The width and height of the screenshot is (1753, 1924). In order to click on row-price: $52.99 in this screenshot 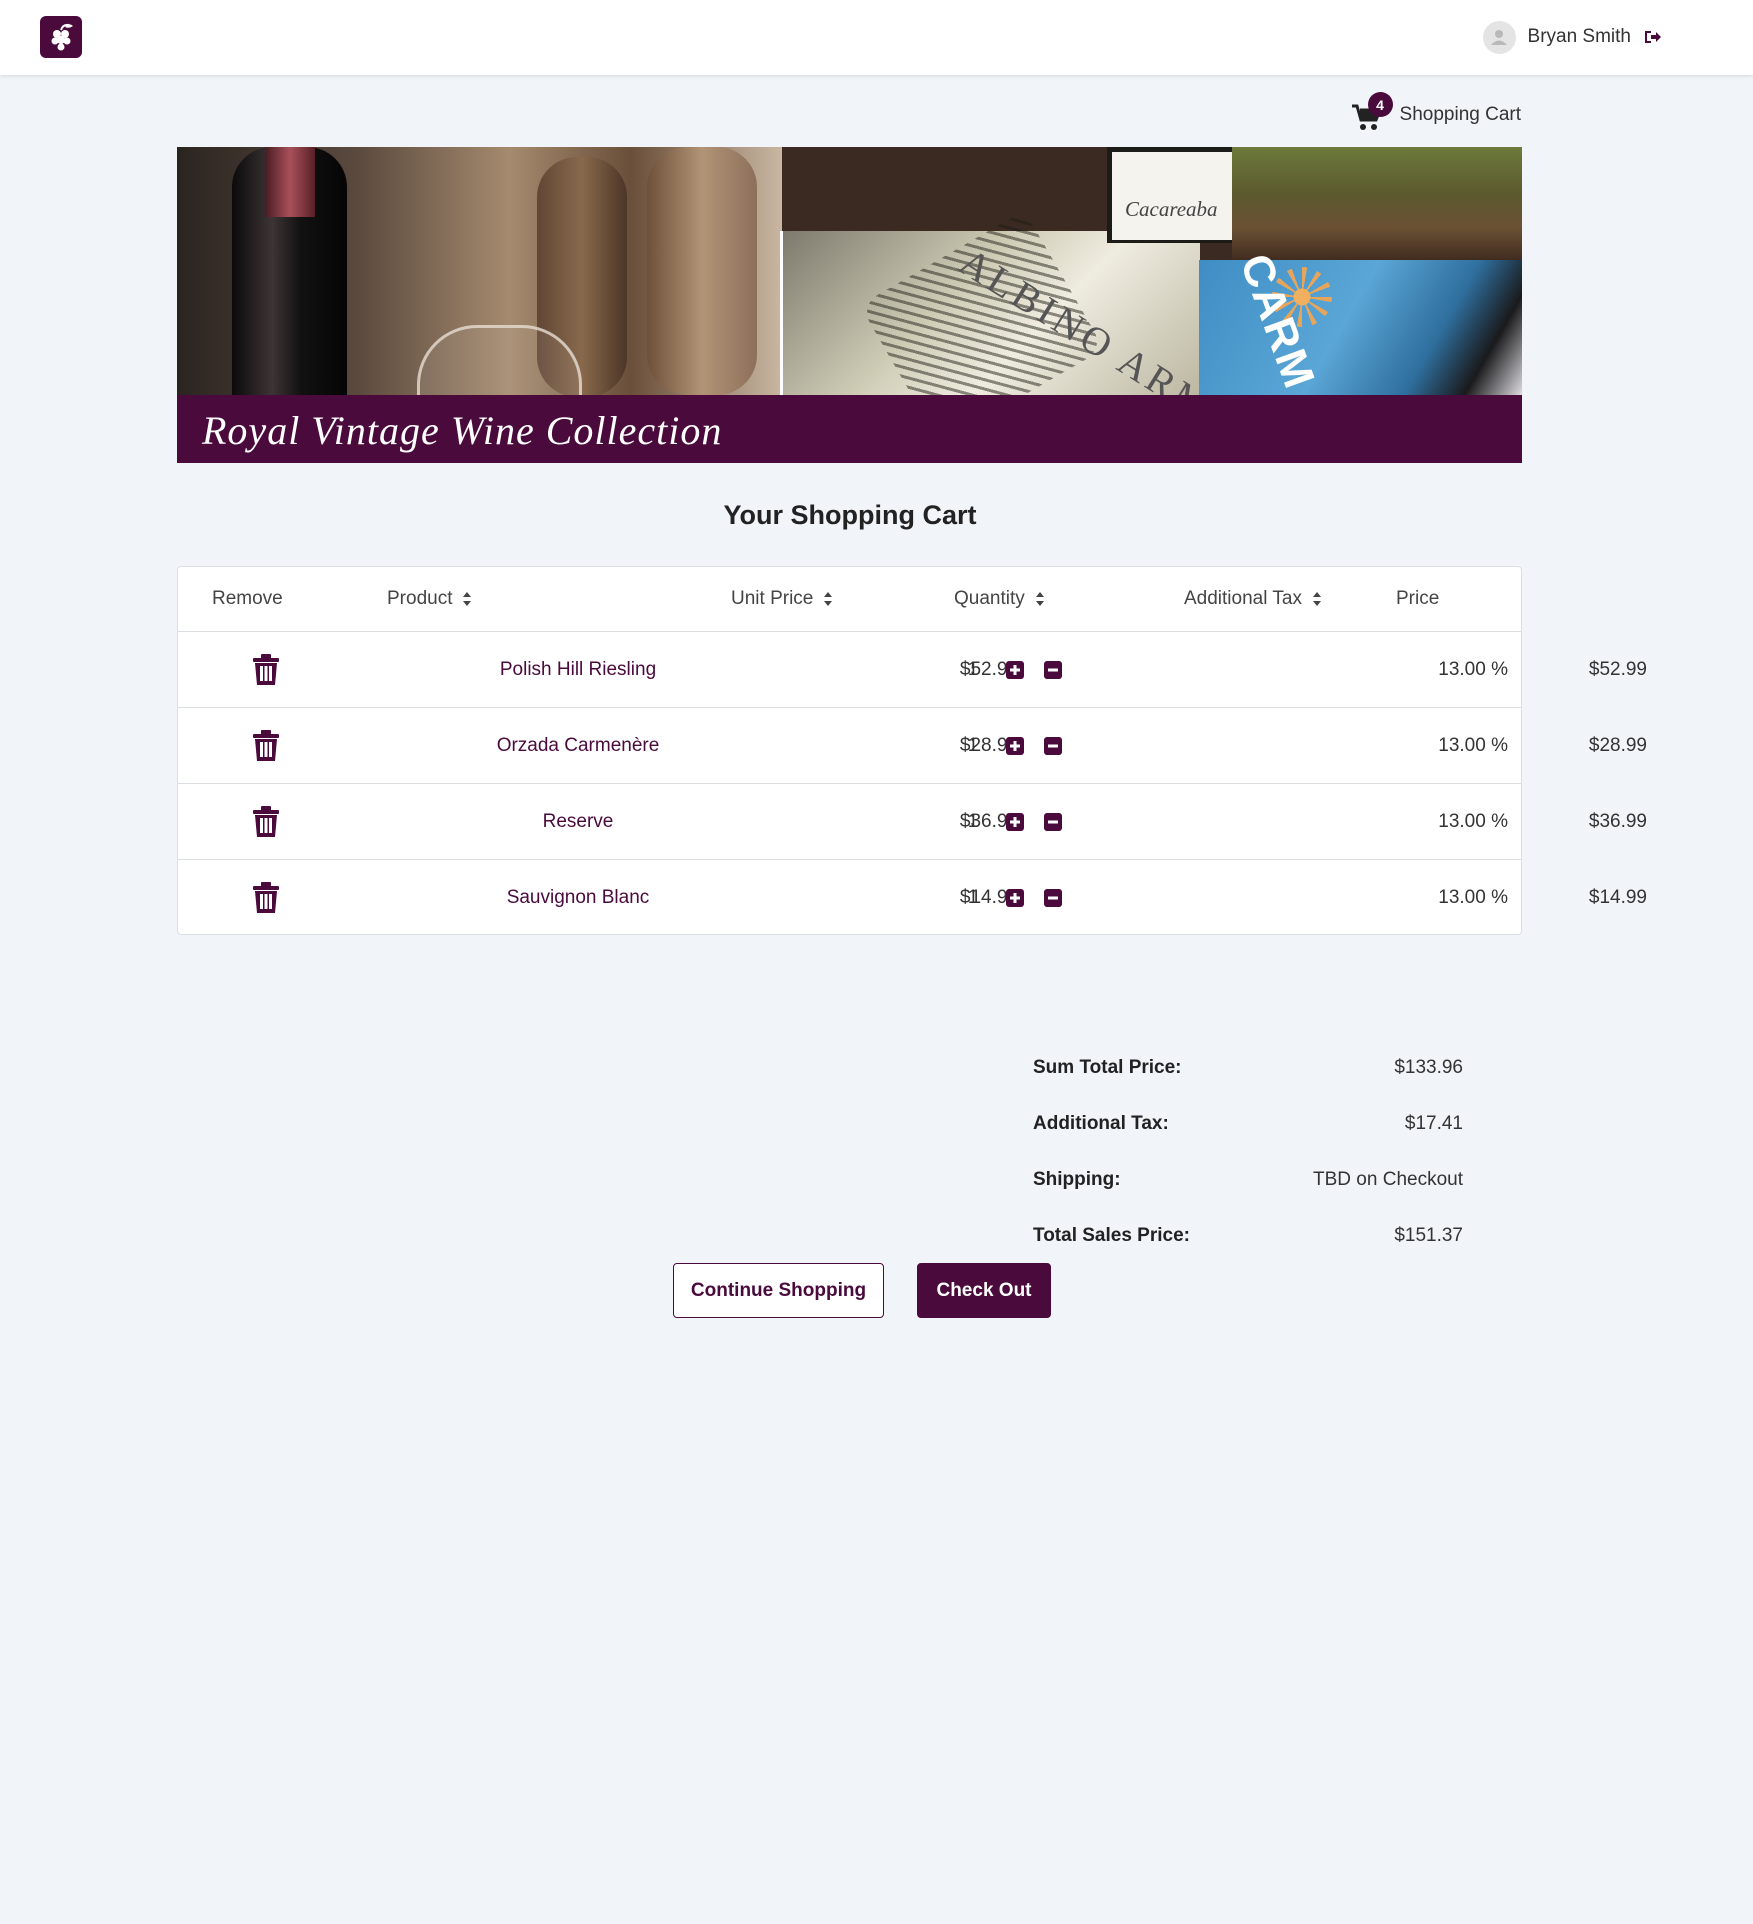, I will do `click(1617, 669)`.